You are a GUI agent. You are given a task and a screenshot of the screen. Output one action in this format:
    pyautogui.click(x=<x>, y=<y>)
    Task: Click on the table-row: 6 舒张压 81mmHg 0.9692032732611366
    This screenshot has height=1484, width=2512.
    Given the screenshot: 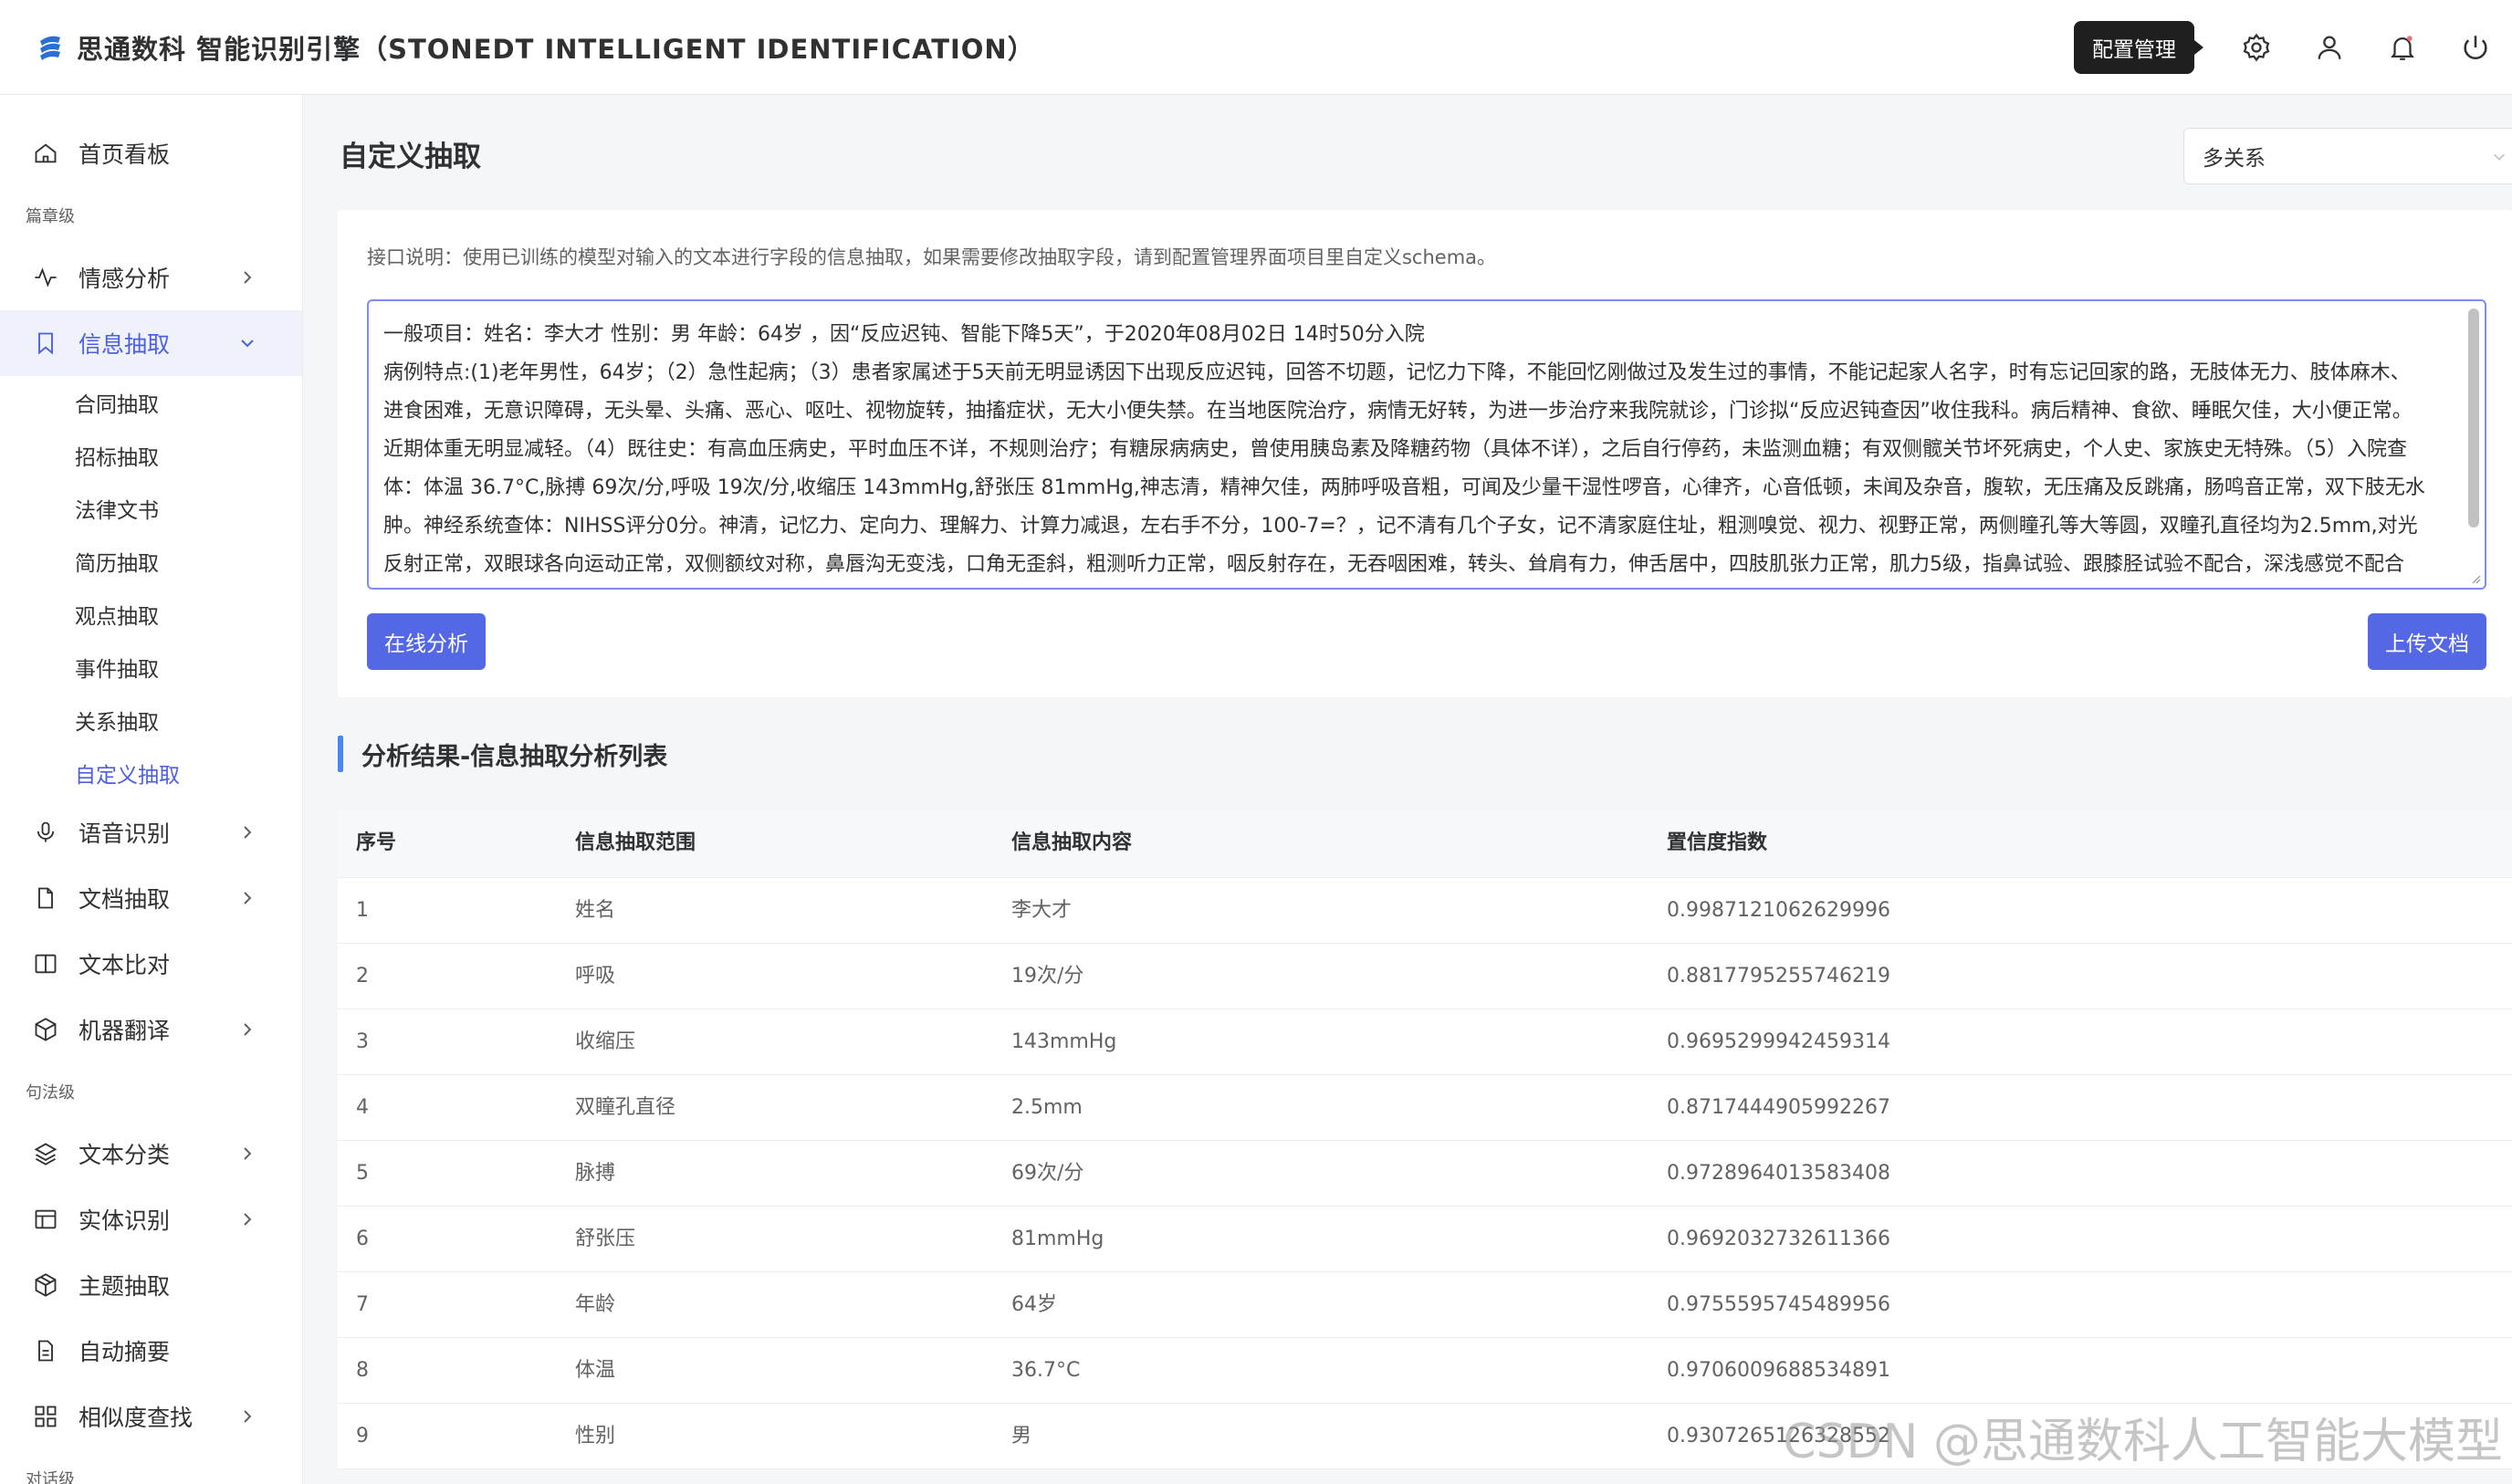 What is the action you would take?
    pyautogui.click(x=1425, y=1239)
    